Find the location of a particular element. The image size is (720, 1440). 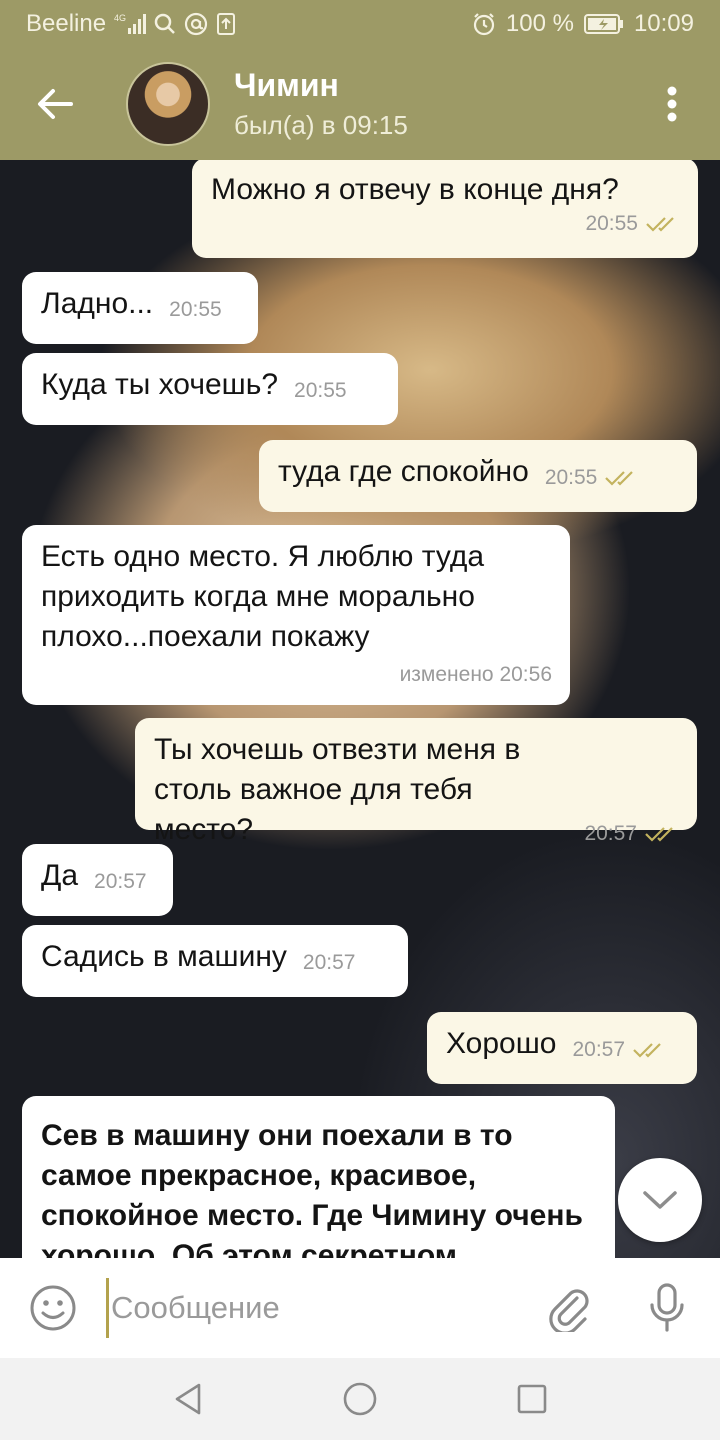

more-menu-button is located at coordinates (672, 104).